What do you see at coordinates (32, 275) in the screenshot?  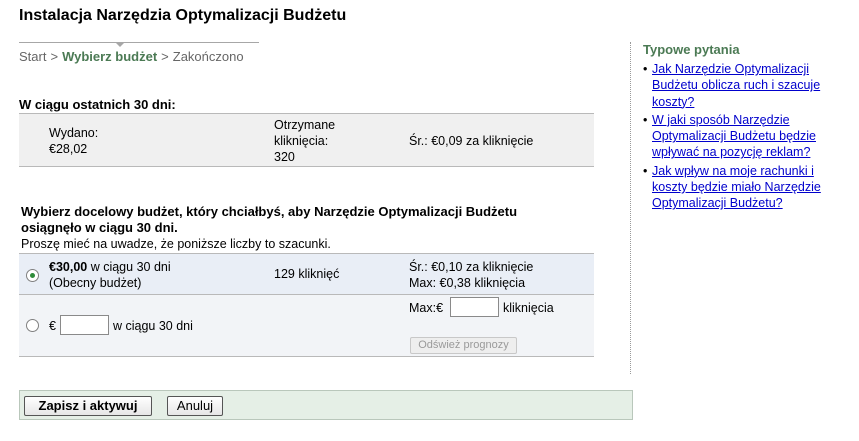 I see `current-budget-radio` at bounding box center [32, 275].